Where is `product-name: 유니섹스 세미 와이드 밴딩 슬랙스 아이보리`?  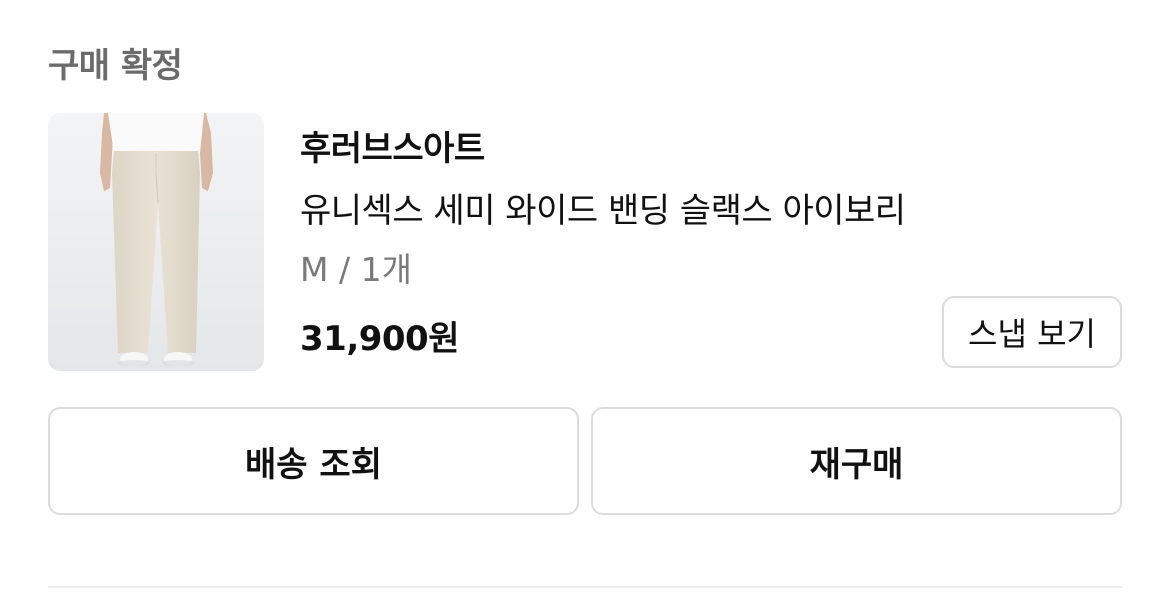 product-name: 유니섹스 세미 와이드 밴딩 슬랙스 아이보리 is located at coordinates (603, 207).